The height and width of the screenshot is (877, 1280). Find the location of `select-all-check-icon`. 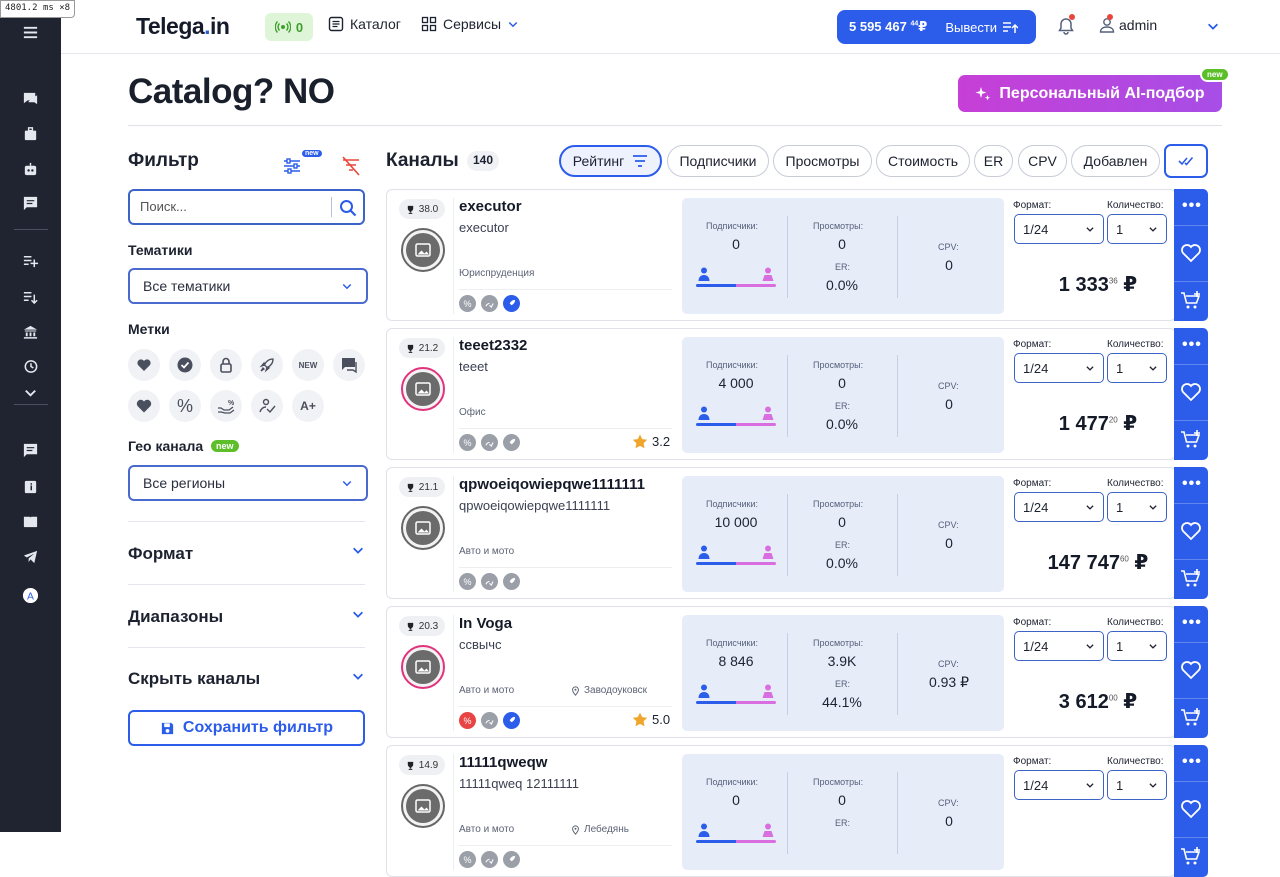

select-all-check-icon is located at coordinates (1186, 161).